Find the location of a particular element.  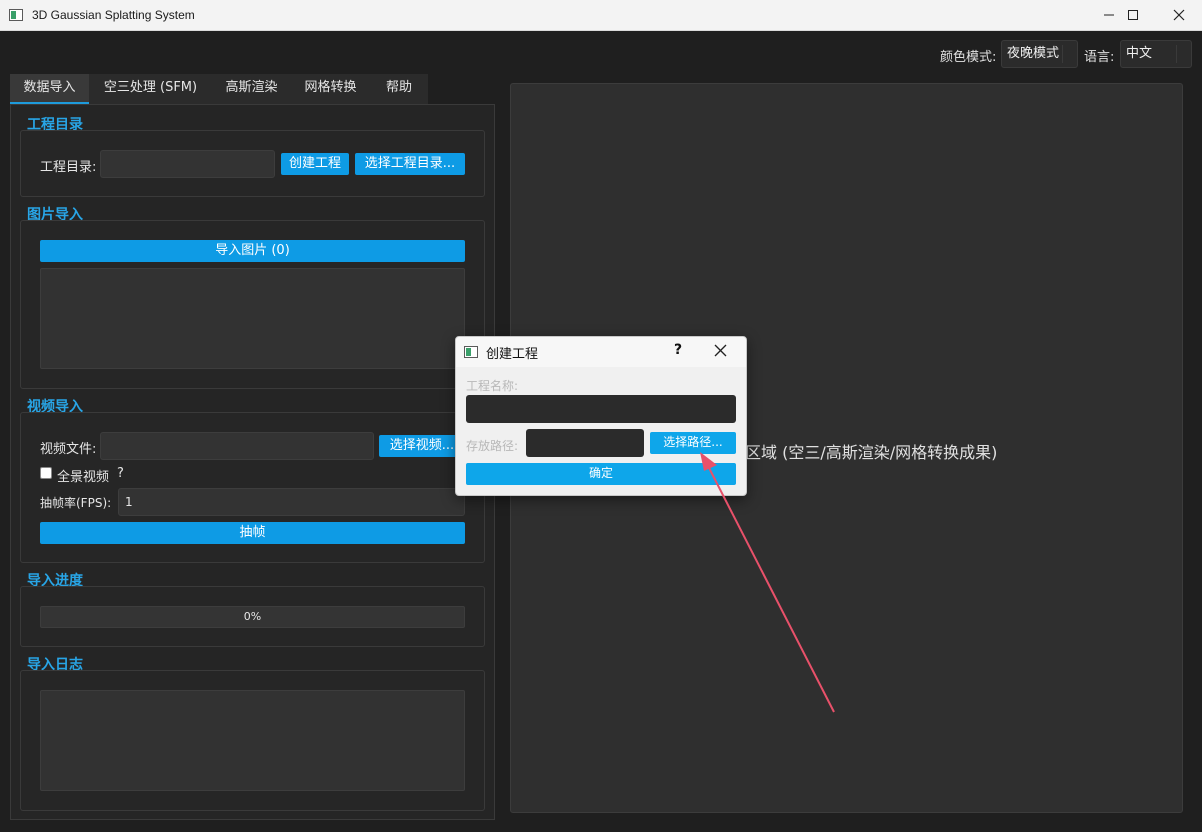

annotation-arrow is located at coordinates (767, 582).